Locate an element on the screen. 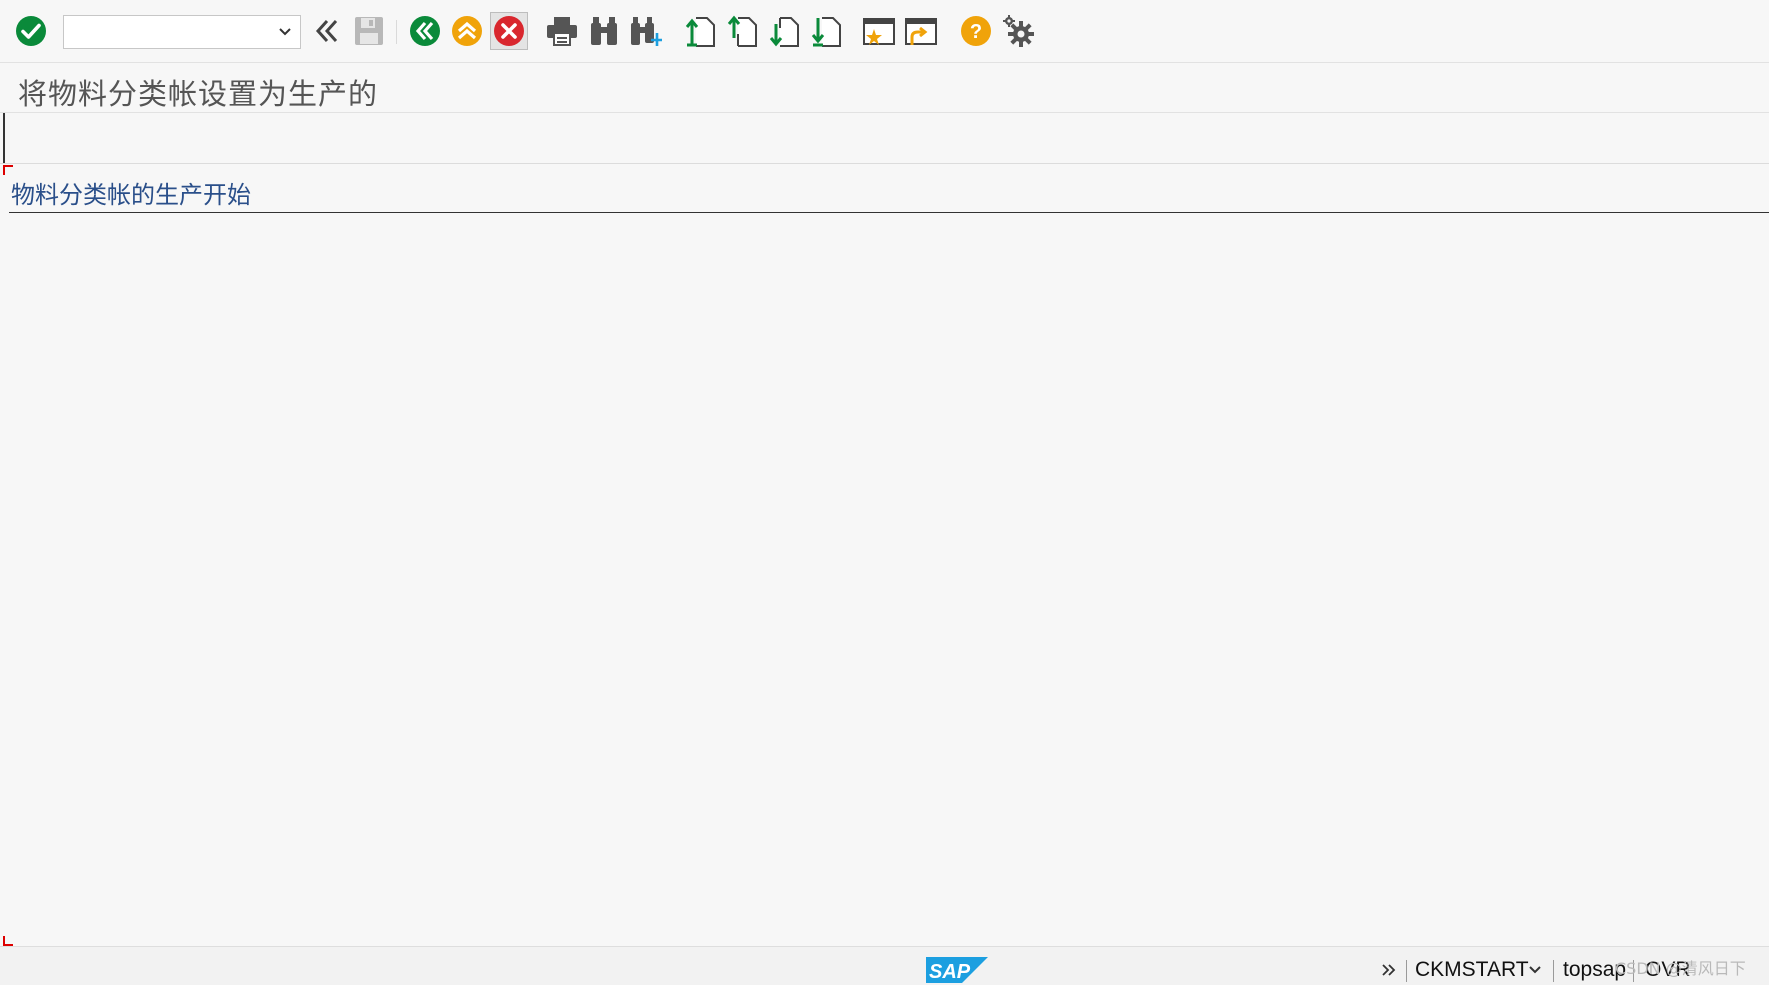 The width and height of the screenshot is (1769, 985). collapse-toolbar-button is located at coordinates (327, 31).